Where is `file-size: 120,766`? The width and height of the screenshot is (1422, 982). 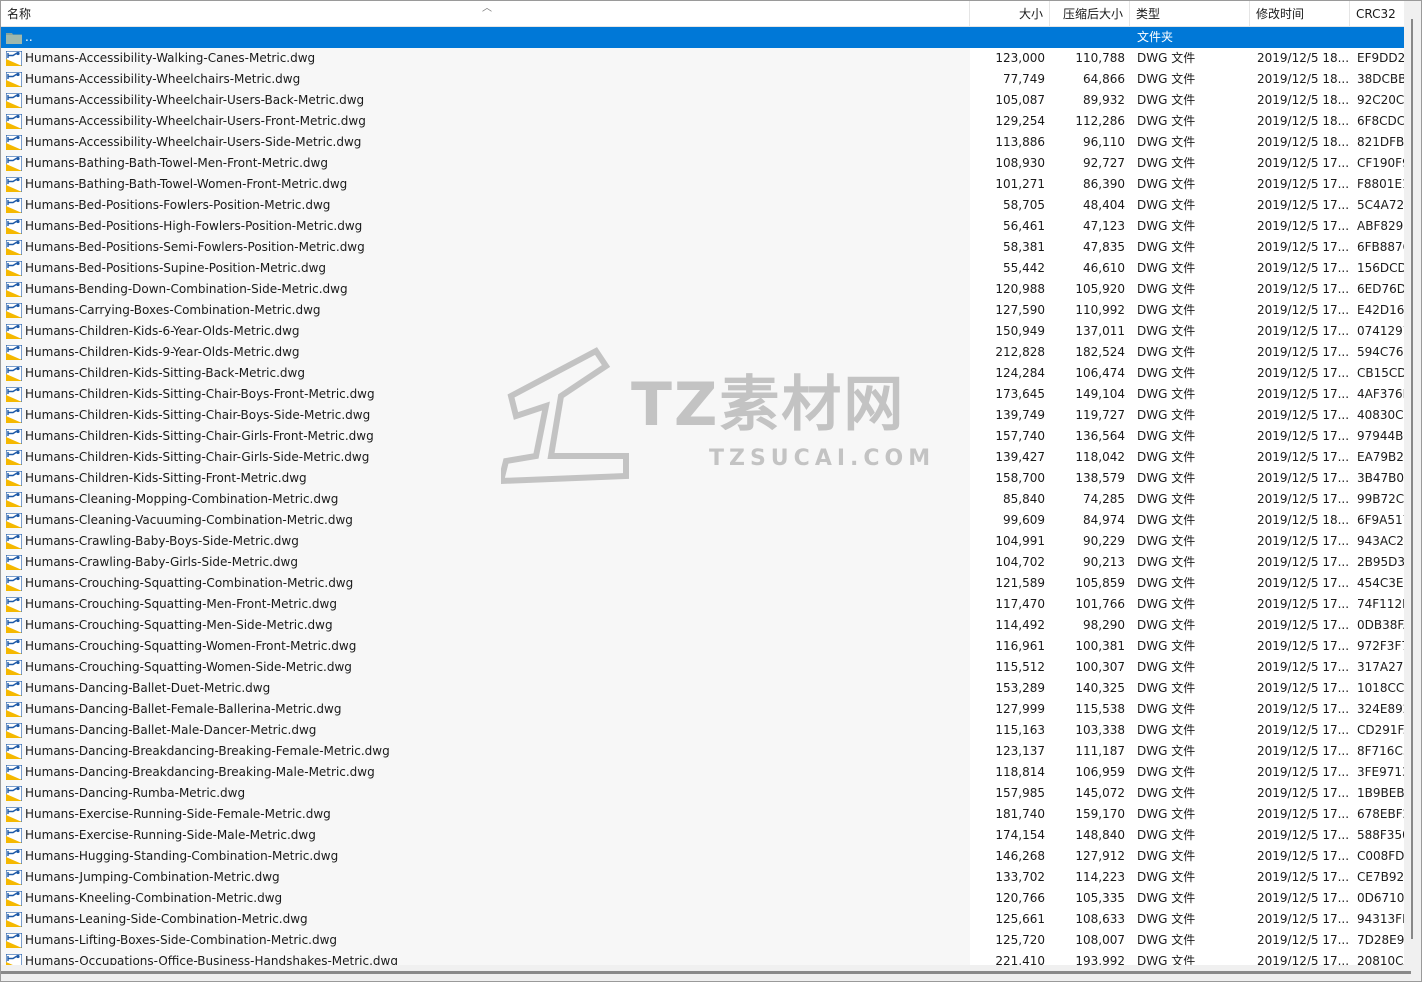
file-size: 120,766 is located at coordinates (1020, 898).